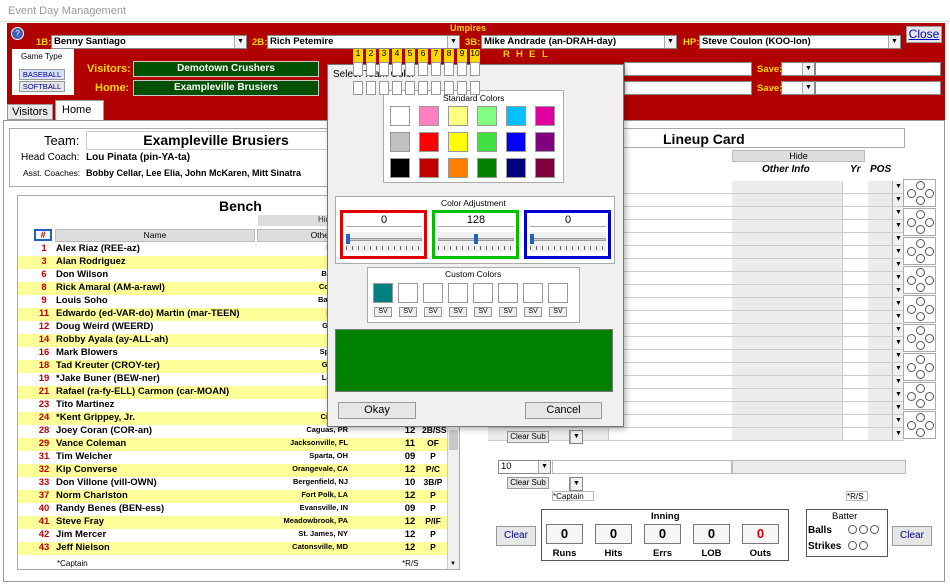 The image size is (950, 587). What do you see at coordinates (576, 484) in the screenshot?
I see `sub-select-10: ▼` at bounding box center [576, 484].